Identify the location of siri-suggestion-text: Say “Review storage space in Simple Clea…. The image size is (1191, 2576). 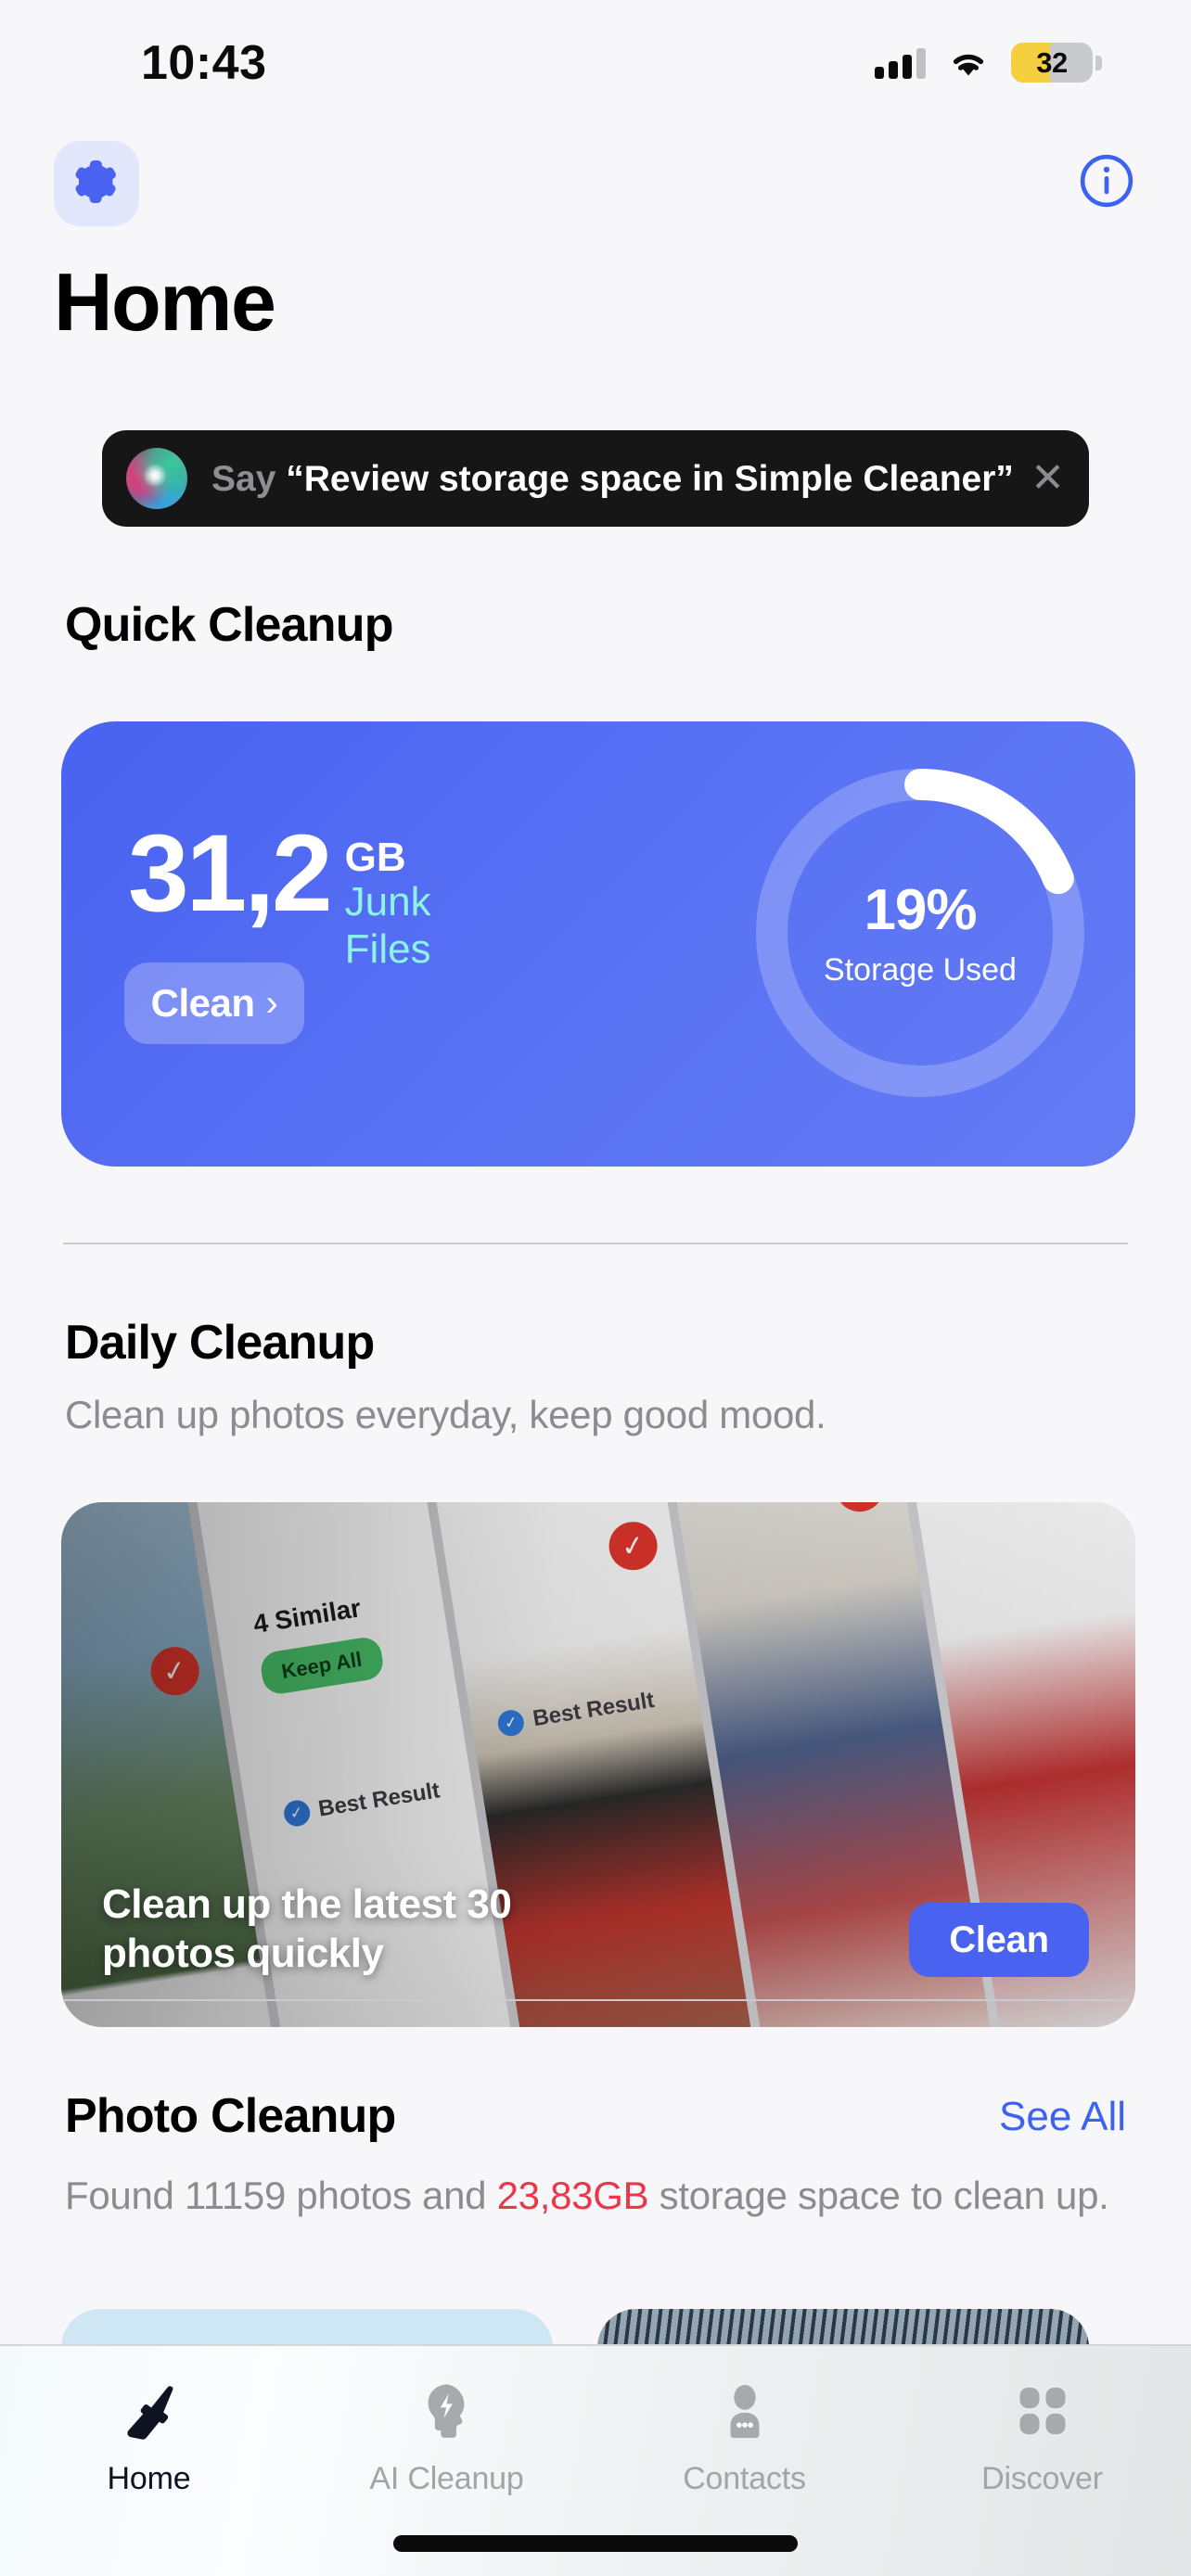
(612, 479).